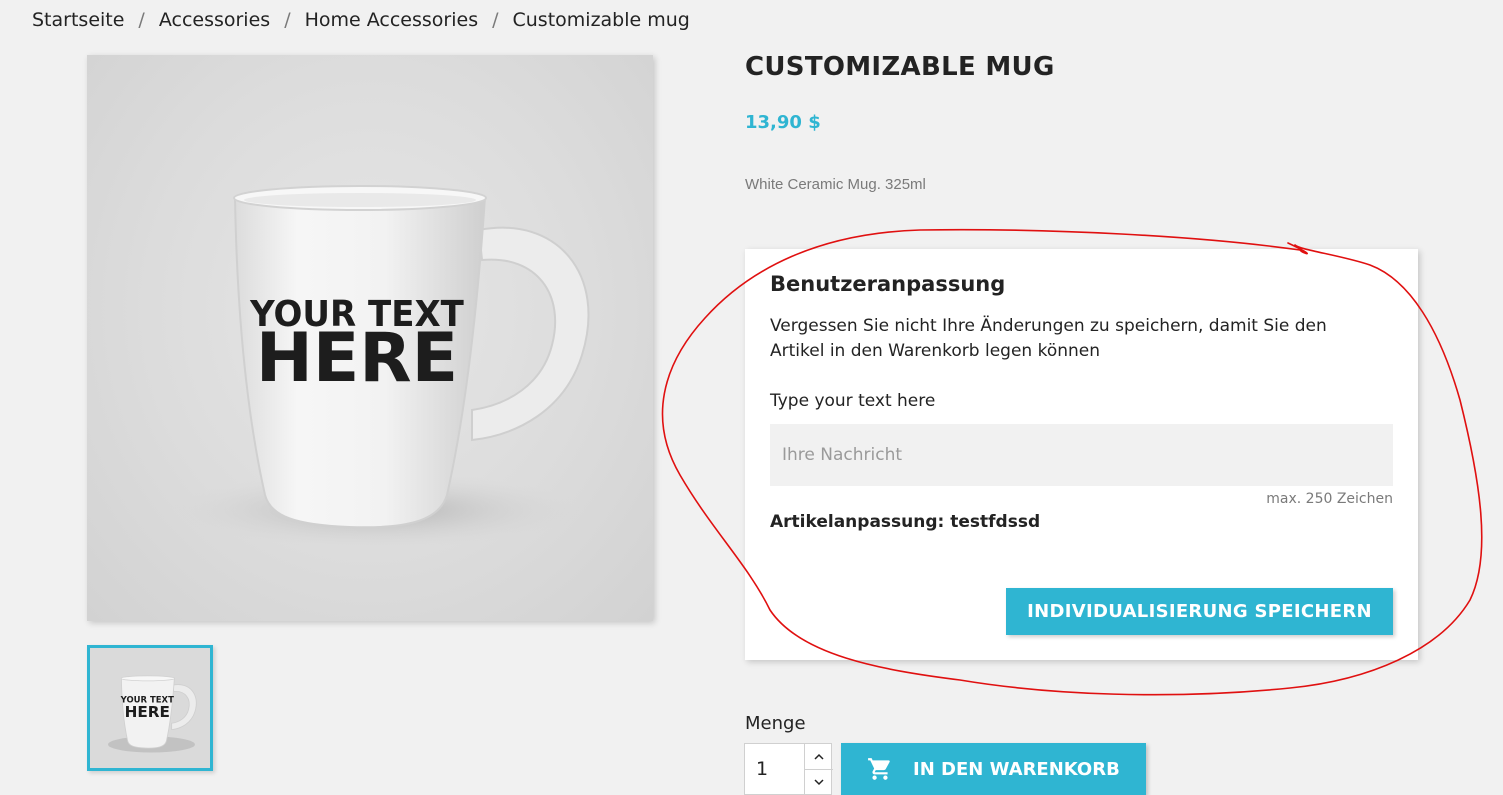  What do you see at coordinates (888, 284) in the screenshot?
I see `customization-heading: Benutzeranpassung` at bounding box center [888, 284].